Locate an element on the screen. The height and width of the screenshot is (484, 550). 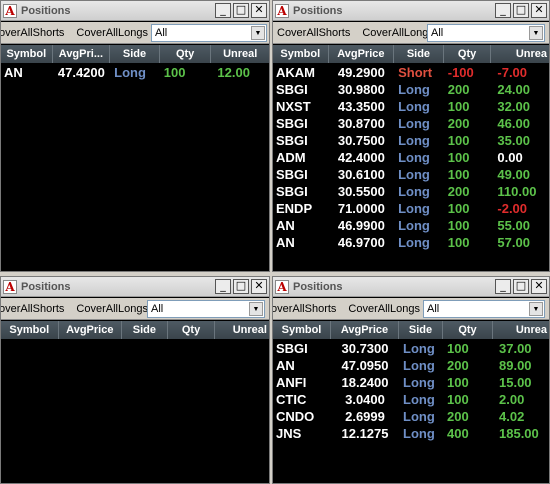
avg-price-cell: 3.0400 is located at coordinates (365, 399).